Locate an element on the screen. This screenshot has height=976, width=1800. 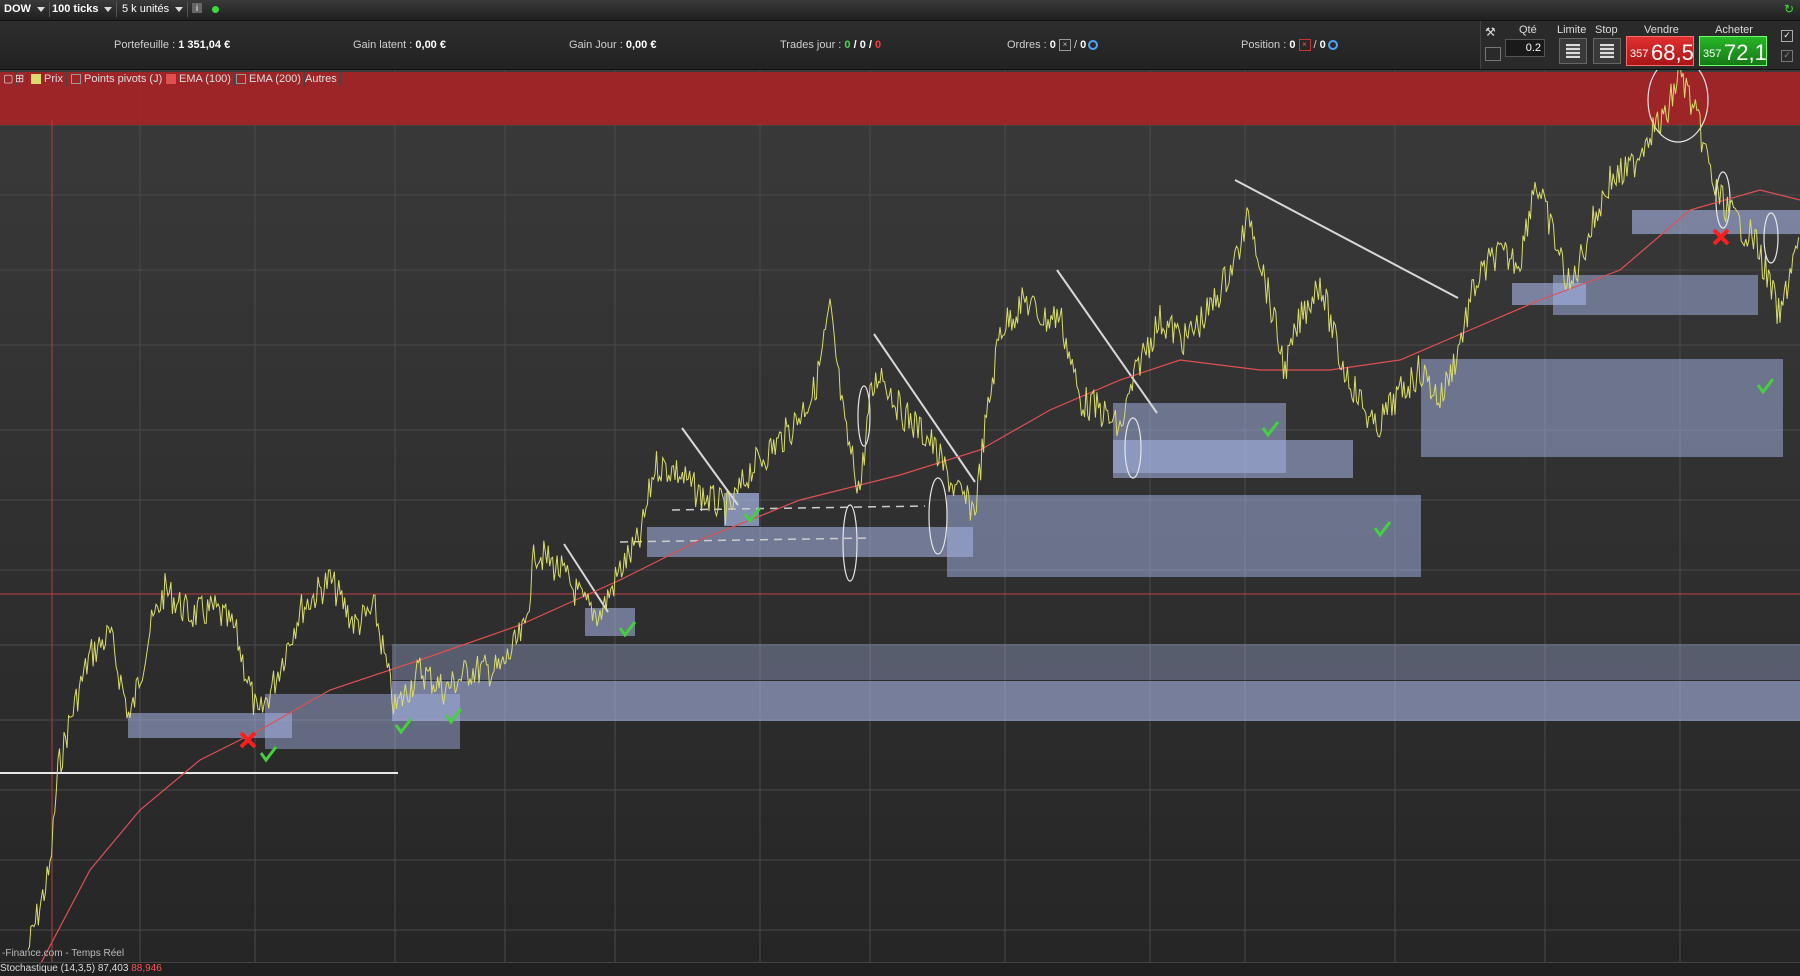
others-label: Autres is located at coordinates (321, 79).